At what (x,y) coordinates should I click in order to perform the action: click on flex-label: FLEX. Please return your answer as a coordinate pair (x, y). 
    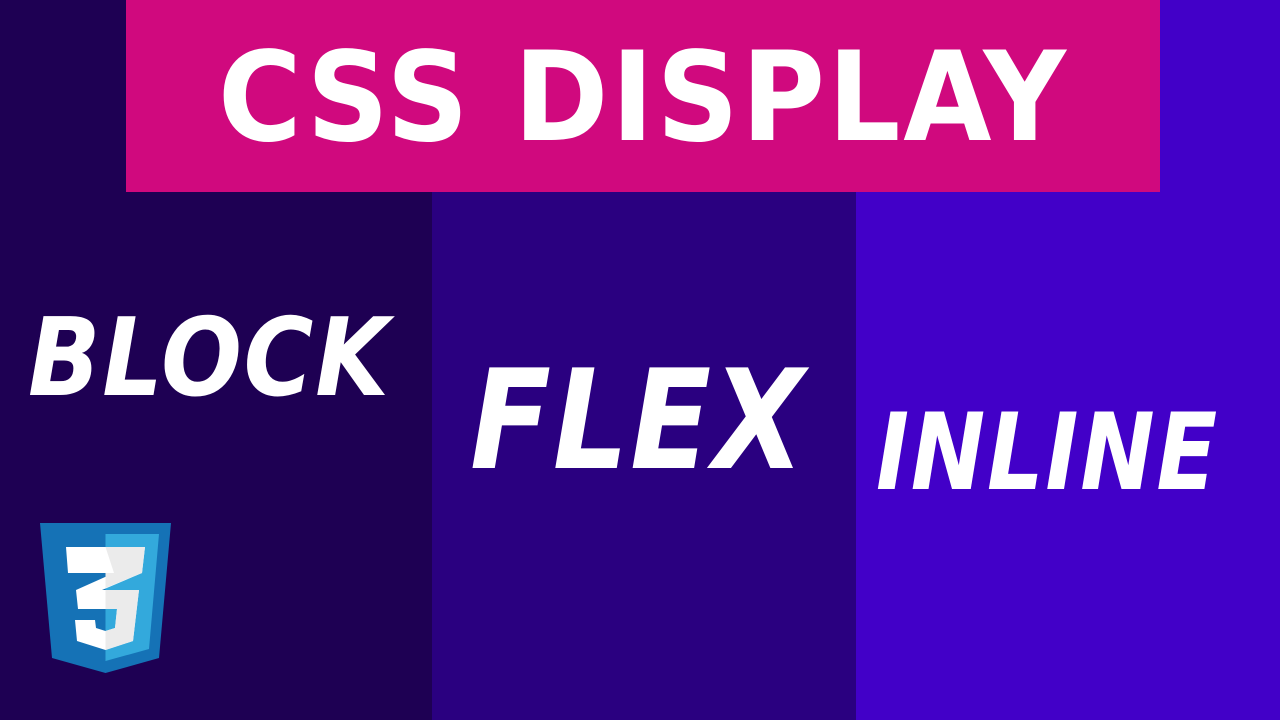
    Looking at the image, I should click on (638, 420).